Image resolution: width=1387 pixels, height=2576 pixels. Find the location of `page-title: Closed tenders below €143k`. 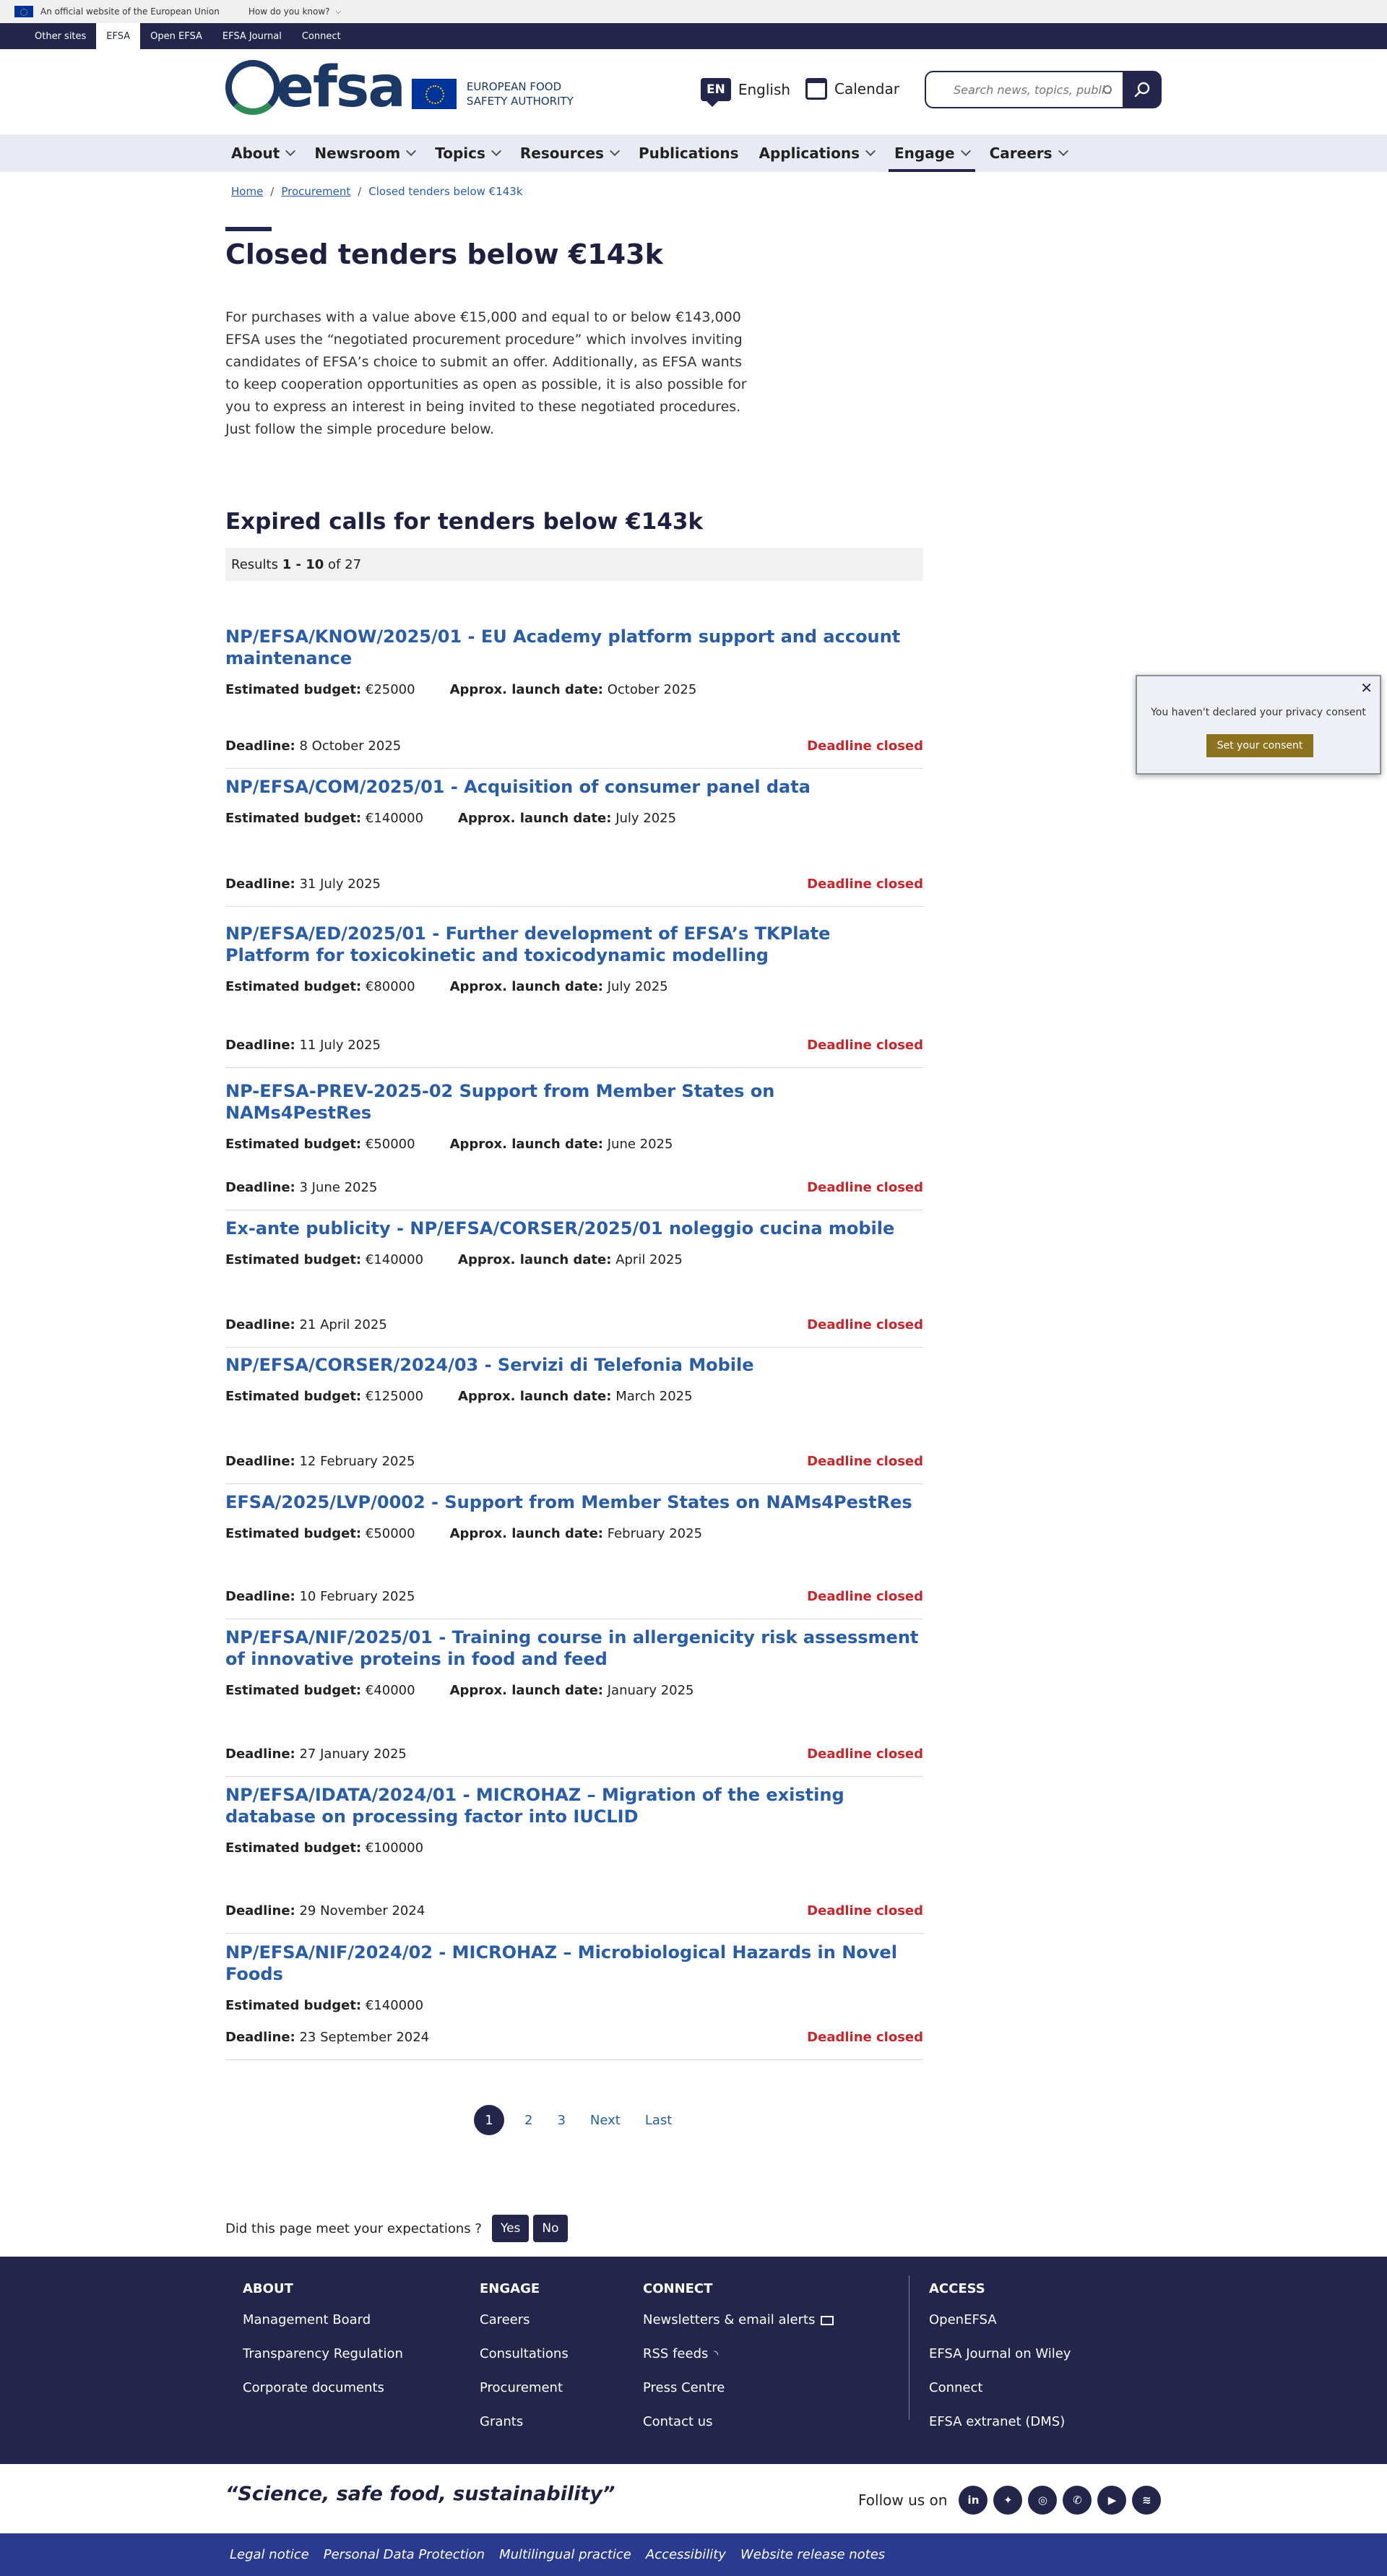

page-title: Closed tenders below €143k is located at coordinates (444, 254).